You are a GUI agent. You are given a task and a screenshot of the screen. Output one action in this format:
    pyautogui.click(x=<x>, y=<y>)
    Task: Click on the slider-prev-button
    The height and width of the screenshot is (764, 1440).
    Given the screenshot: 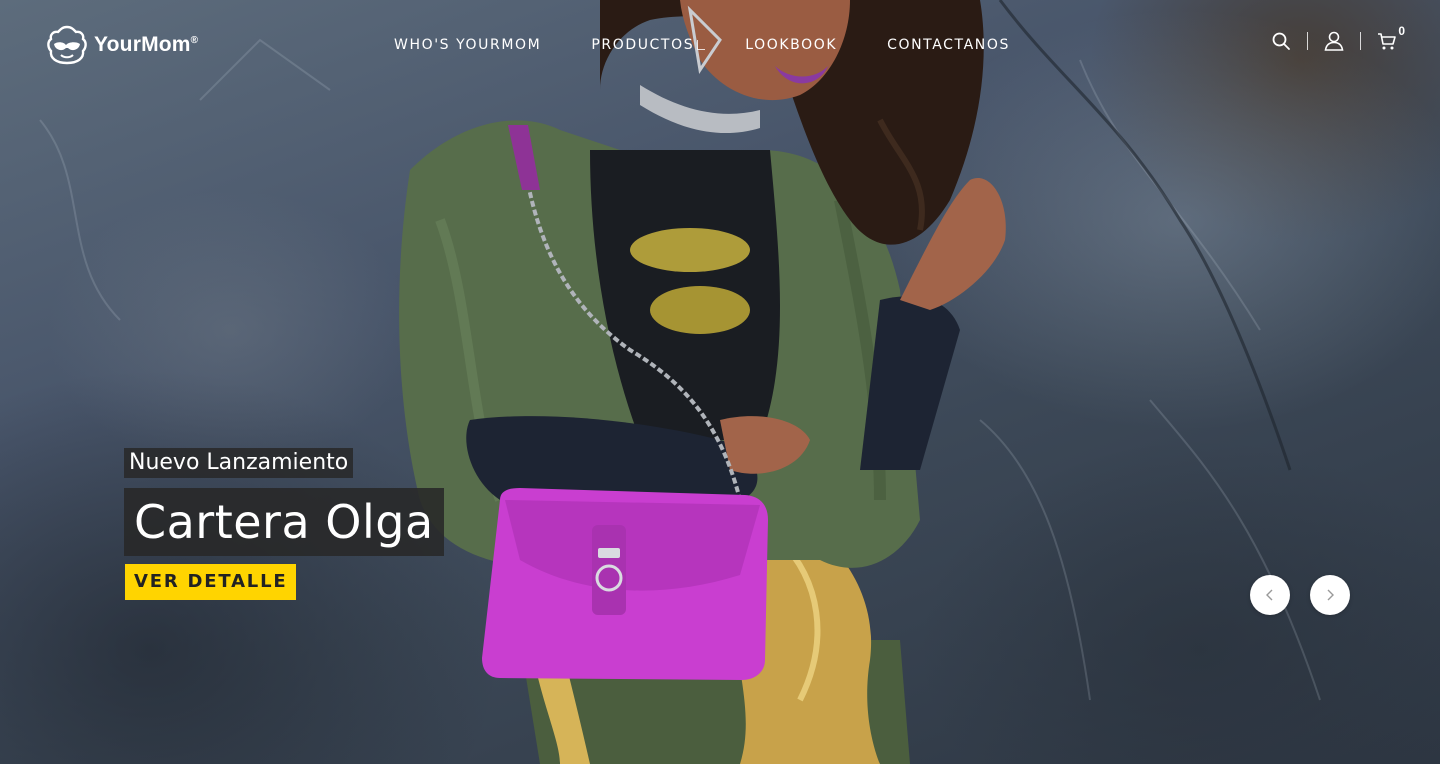 What is the action you would take?
    pyautogui.click(x=1270, y=595)
    